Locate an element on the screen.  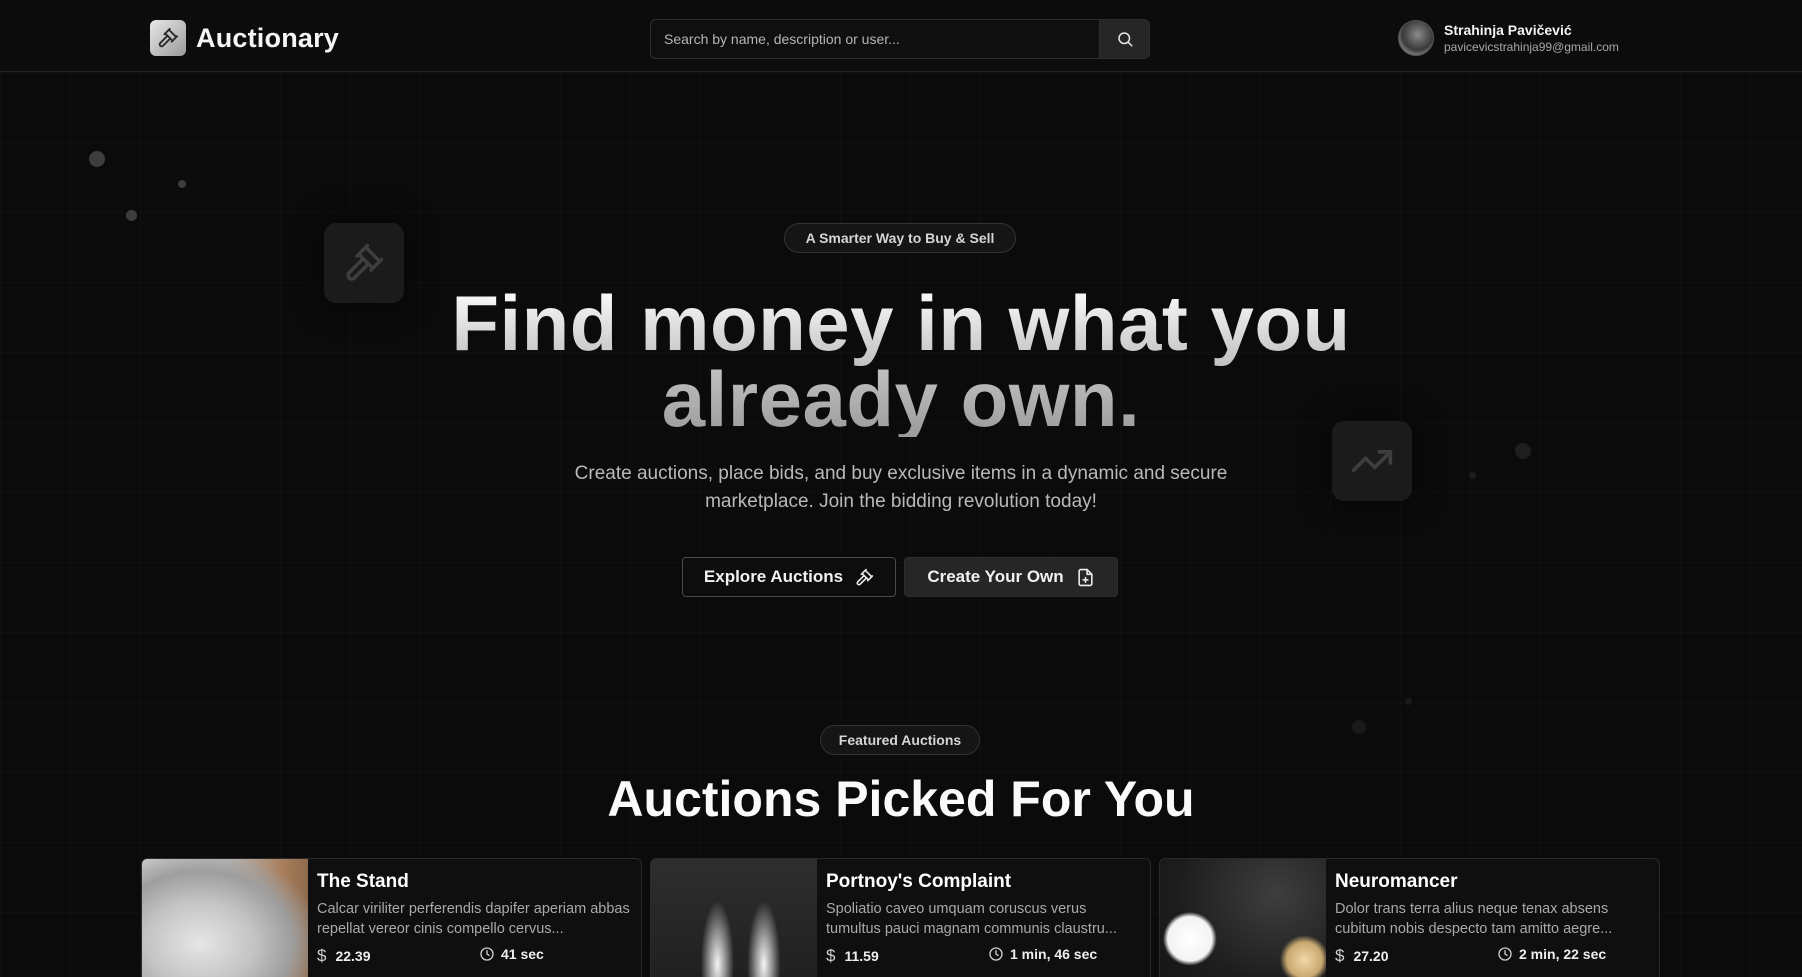
auction-price: $ 27.20 is located at coordinates (1362, 956).